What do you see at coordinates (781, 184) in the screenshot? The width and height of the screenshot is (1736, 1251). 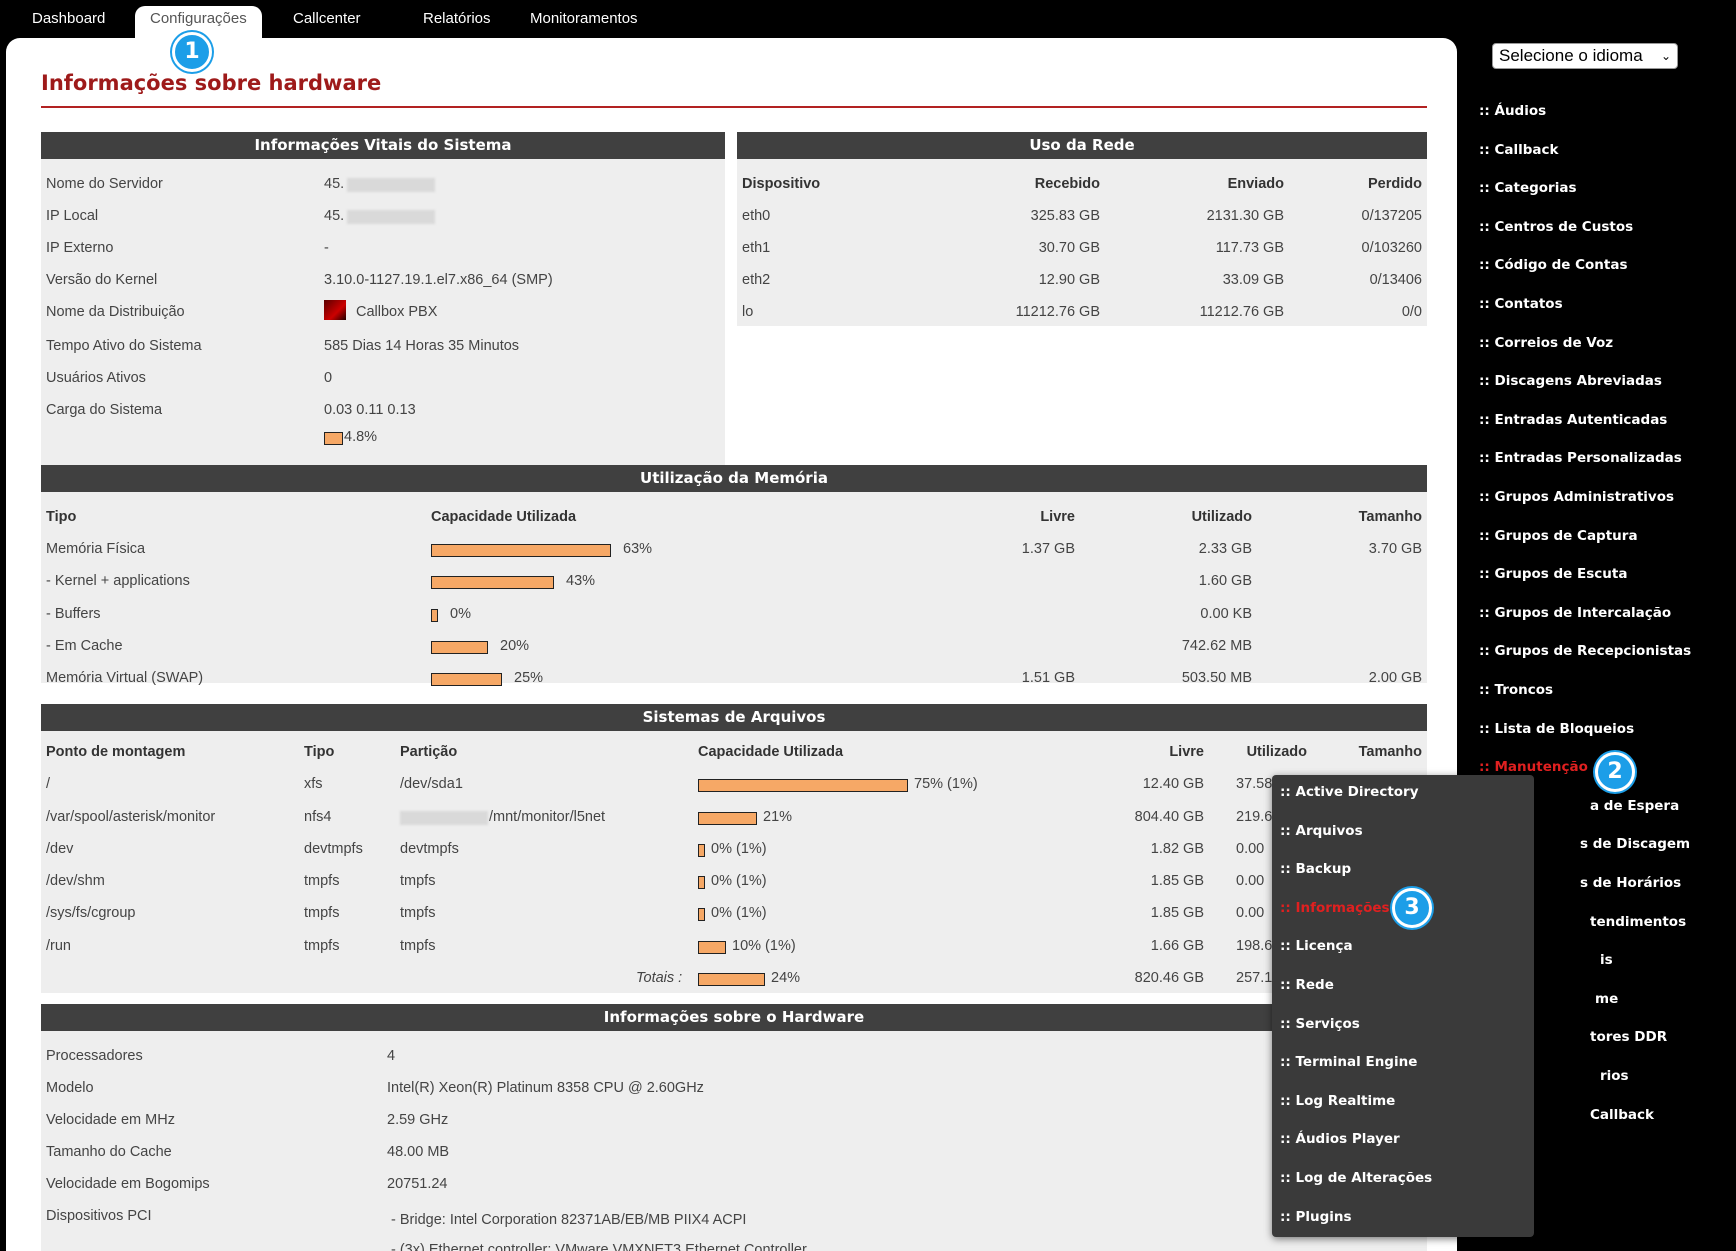 I see `network-col-header: Dispositivo` at bounding box center [781, 184].